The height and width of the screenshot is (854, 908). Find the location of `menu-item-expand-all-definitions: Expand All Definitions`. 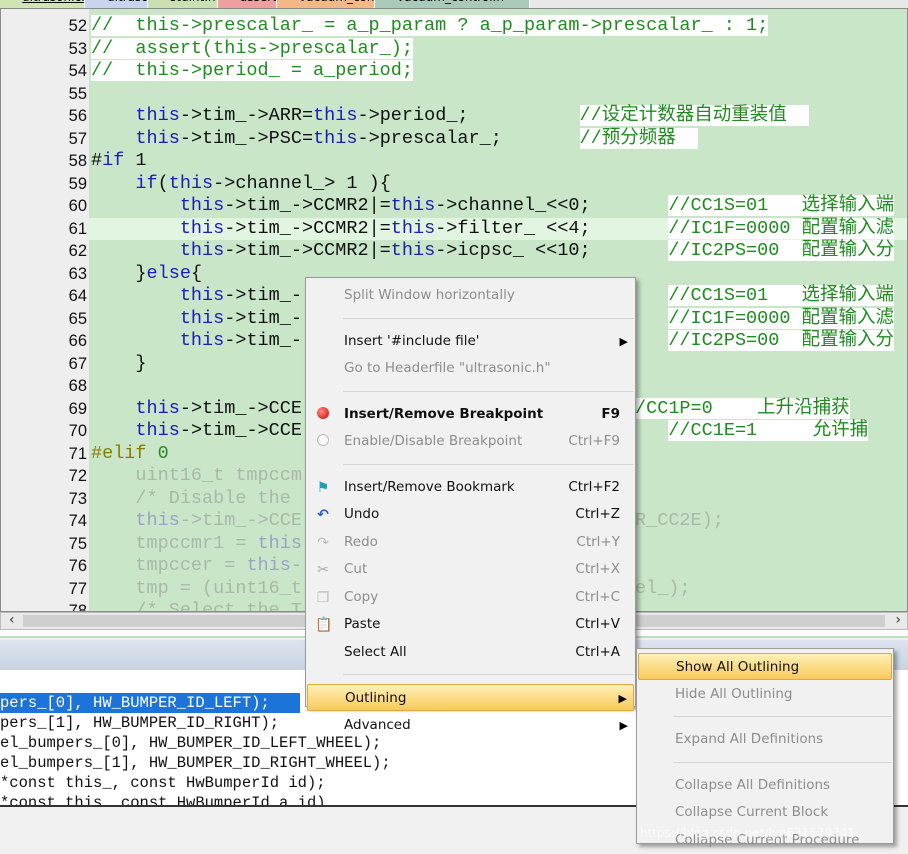

menu-item-expand-all-definitions: Expand All Definitions is located at coordinates (765, 739).